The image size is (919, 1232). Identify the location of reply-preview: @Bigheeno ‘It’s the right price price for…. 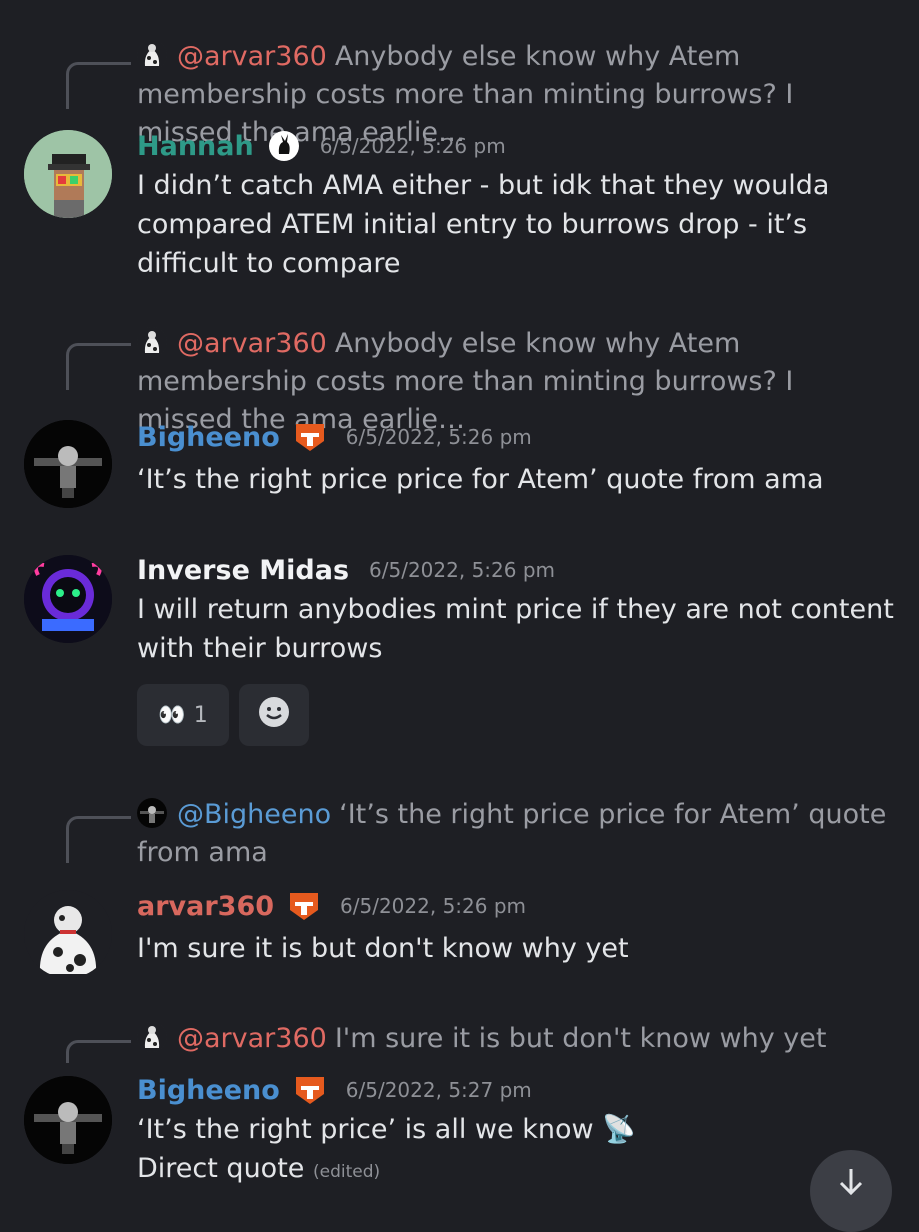
(517, 834).